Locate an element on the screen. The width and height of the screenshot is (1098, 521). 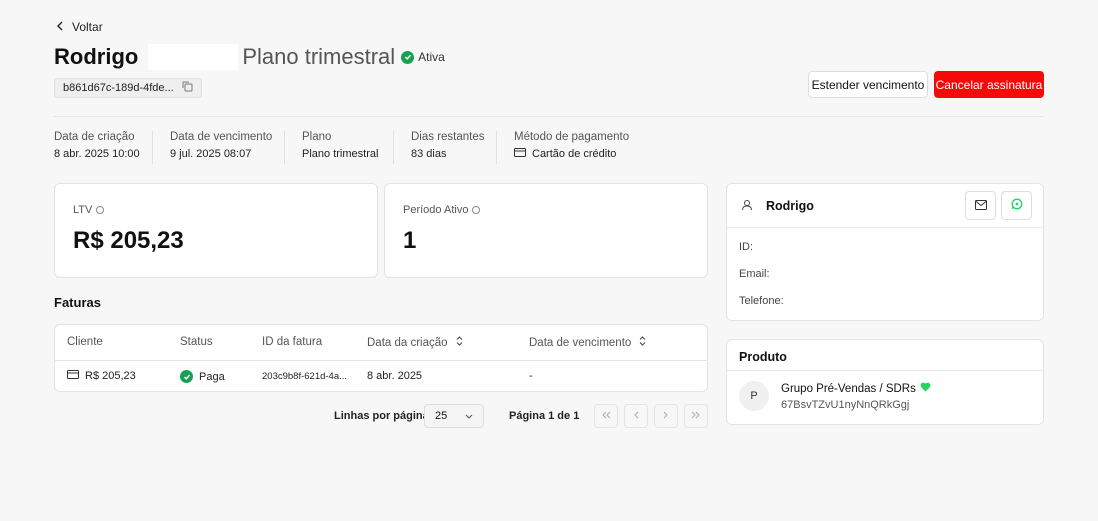
meta-value: Plano trimestral is located at coordinates (340, 154).